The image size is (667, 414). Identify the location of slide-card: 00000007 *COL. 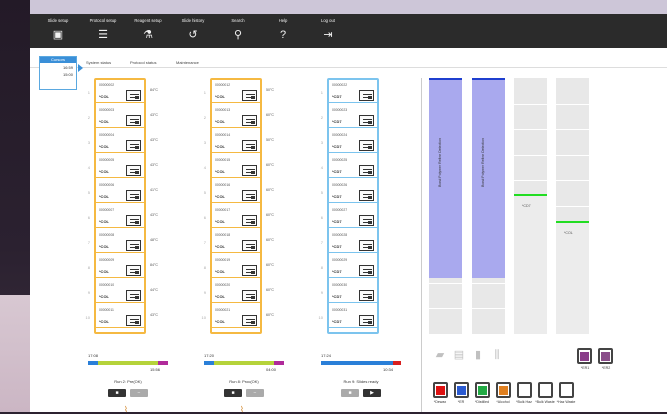
(120, 217).